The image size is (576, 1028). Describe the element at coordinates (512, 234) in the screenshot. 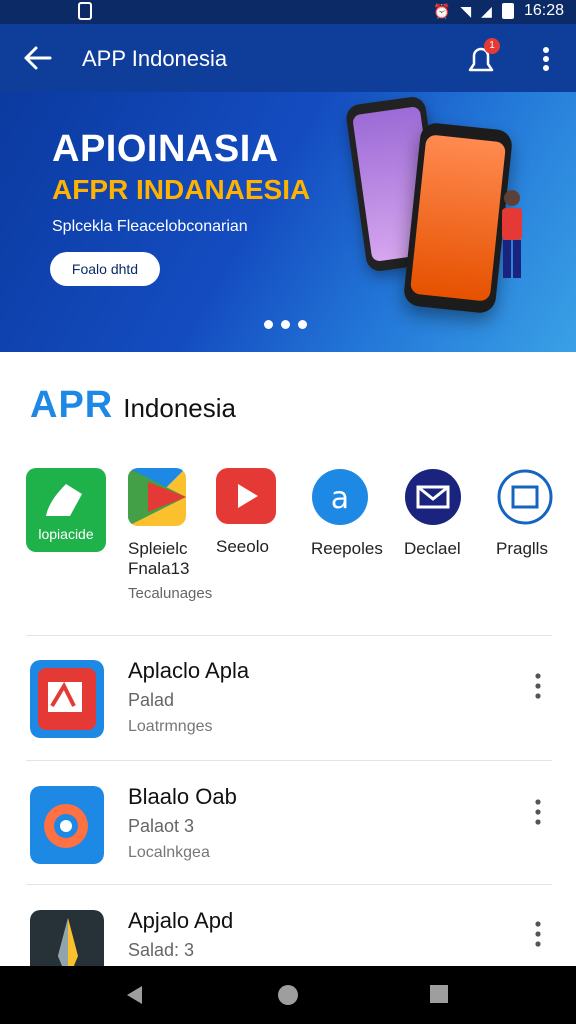

I see `person-illustration` at that location.